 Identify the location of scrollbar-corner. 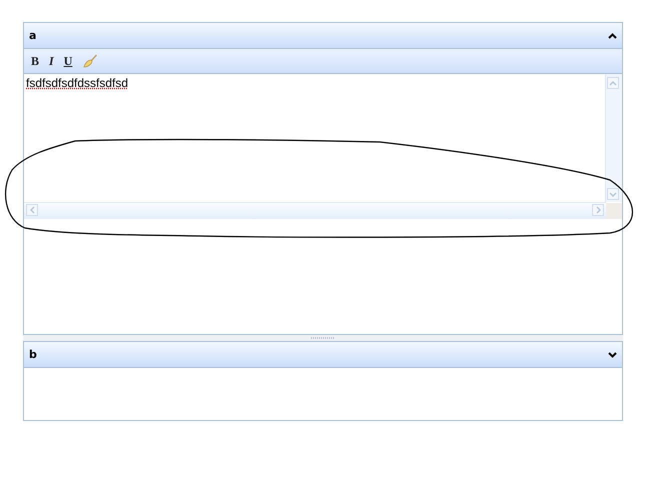
(614, 211).